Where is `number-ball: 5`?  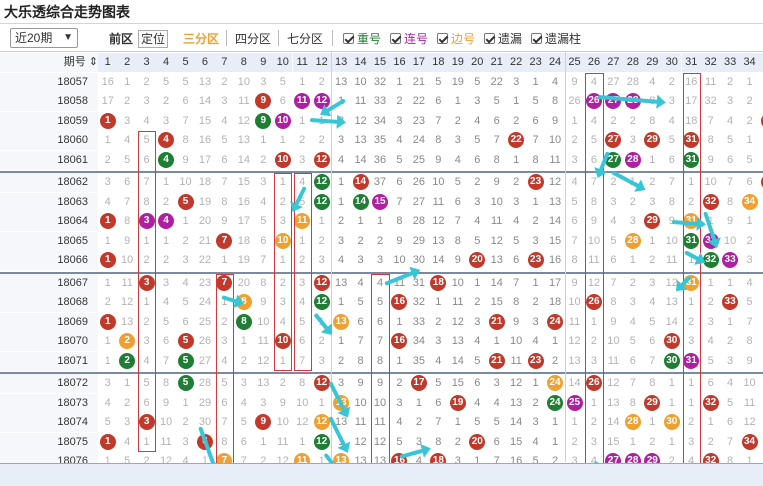 number-ball: 5 is located at coordinates (185, 360).